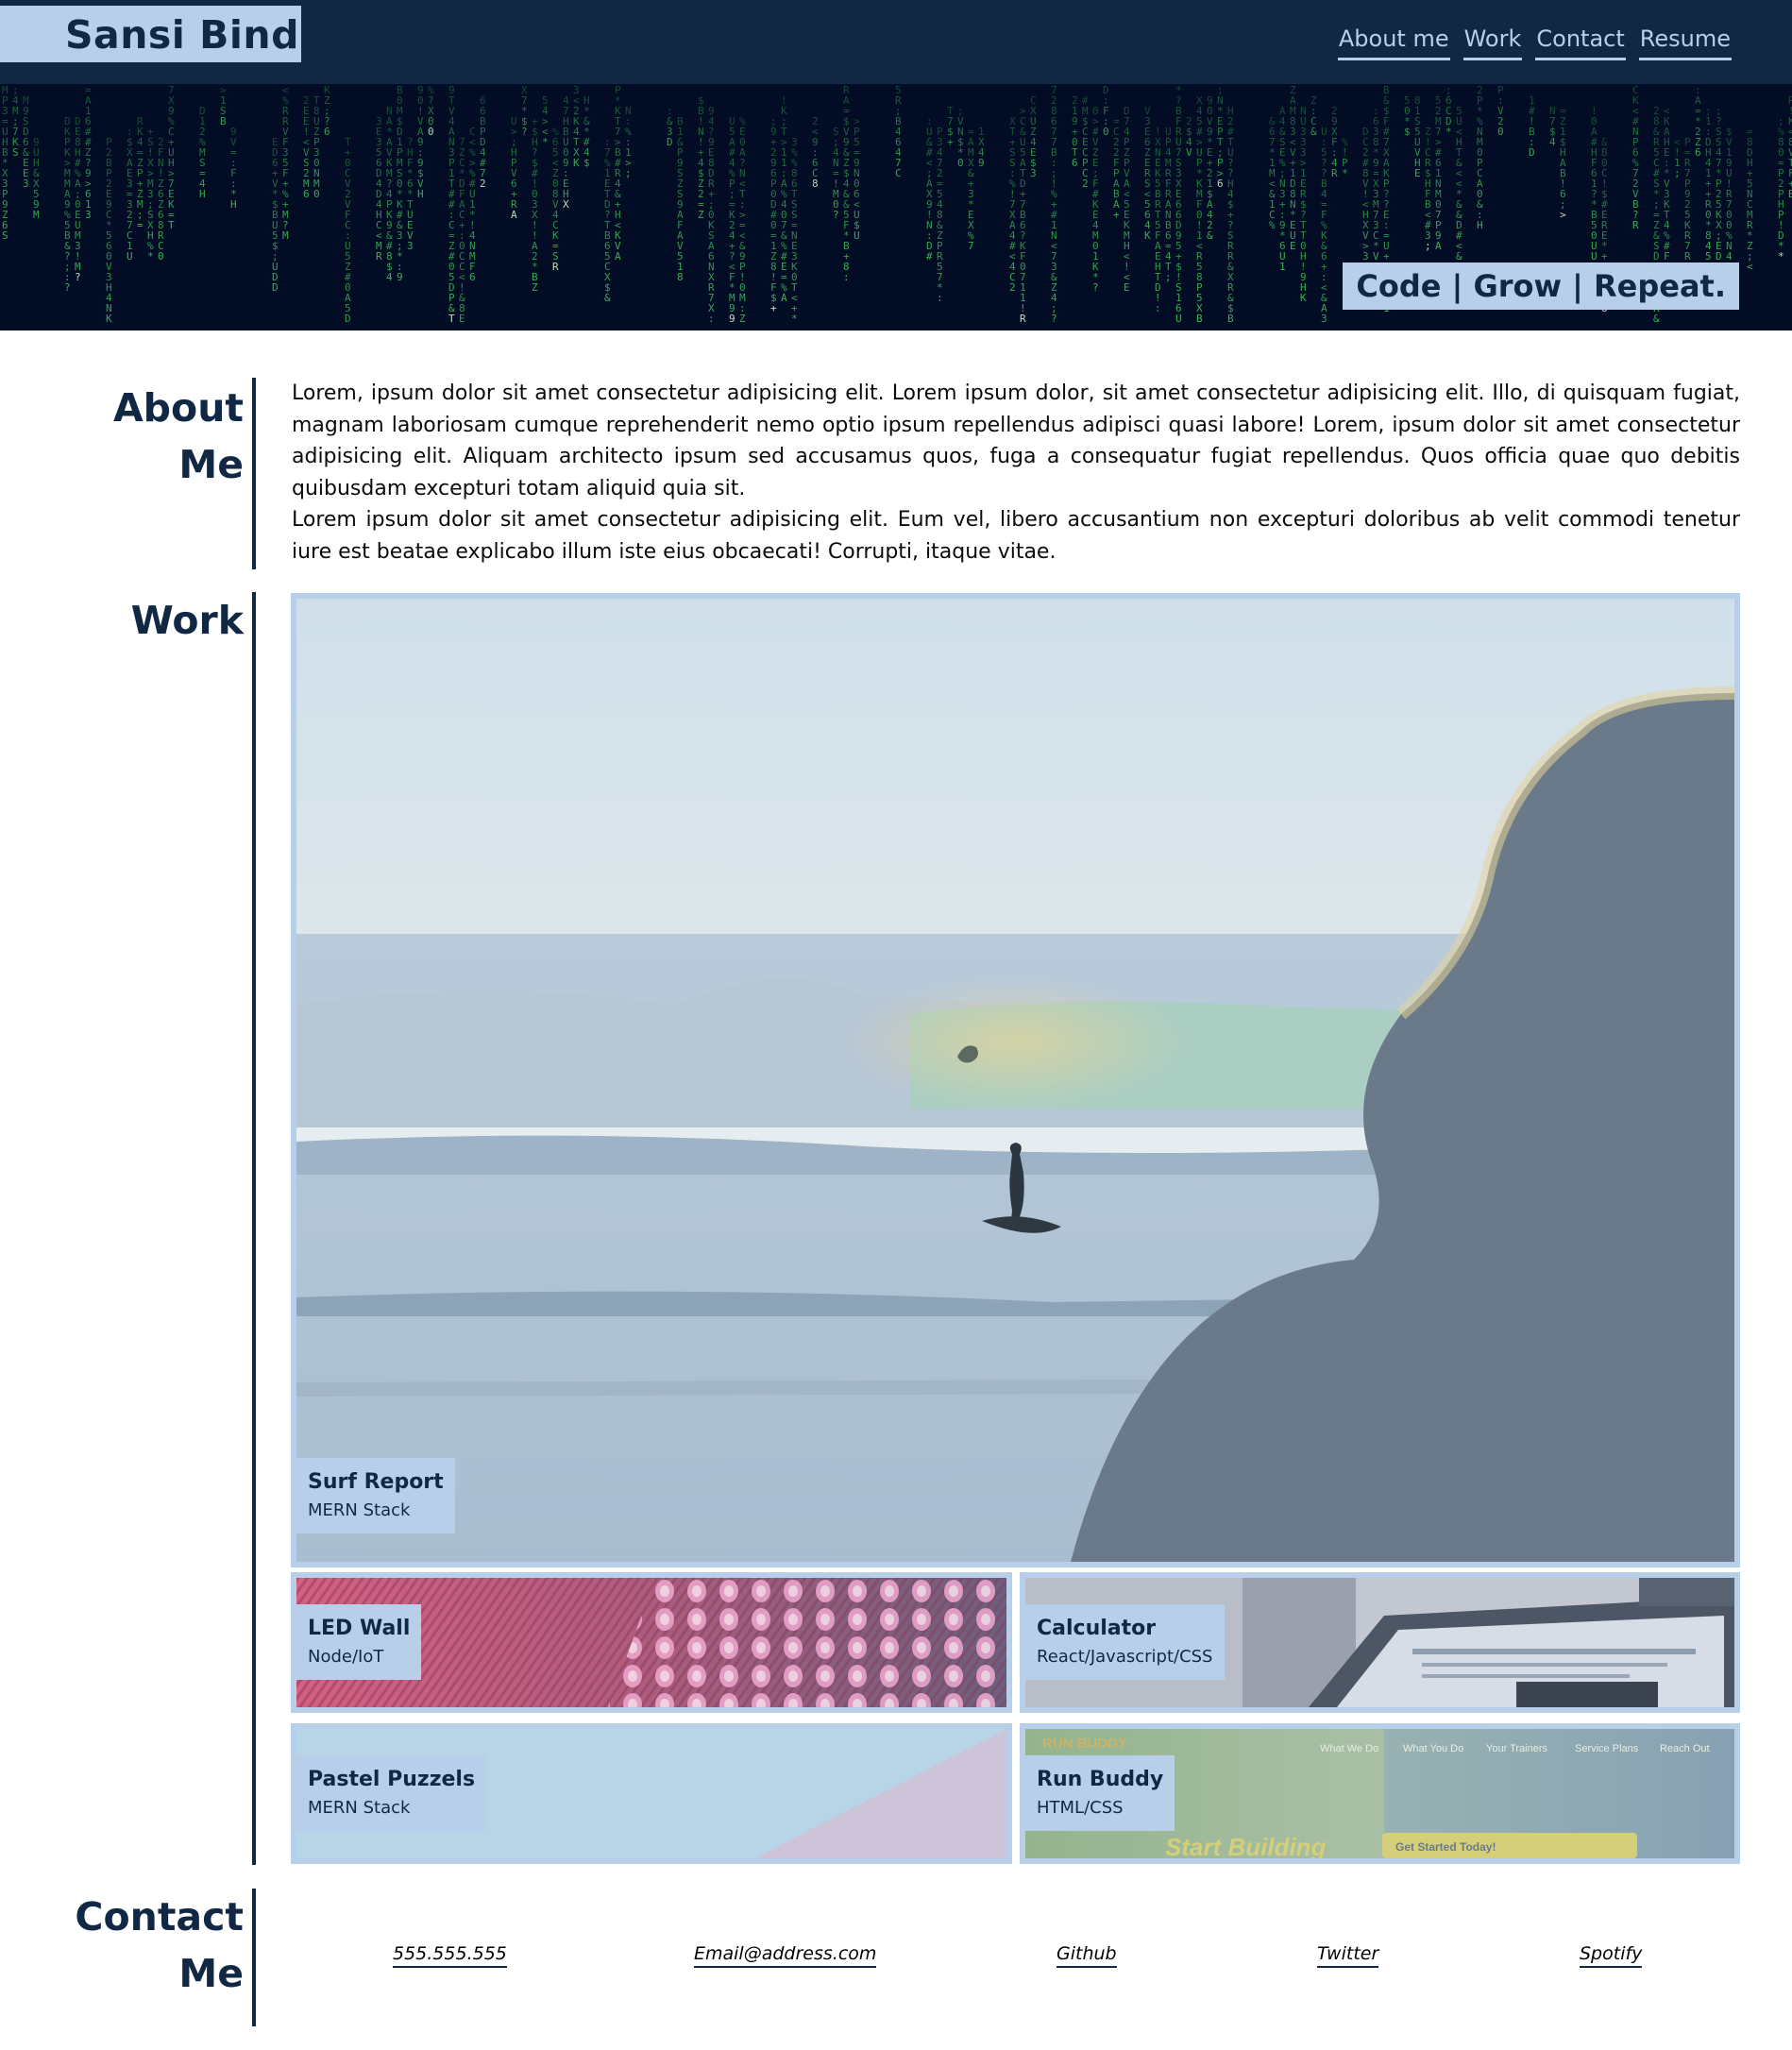 Image resolution: width=1792 pixels, height=2050 pixels. Describe the element at coordinates (159, 1945) in the screenshot. I see `contact-title: Contact Me` at that location.